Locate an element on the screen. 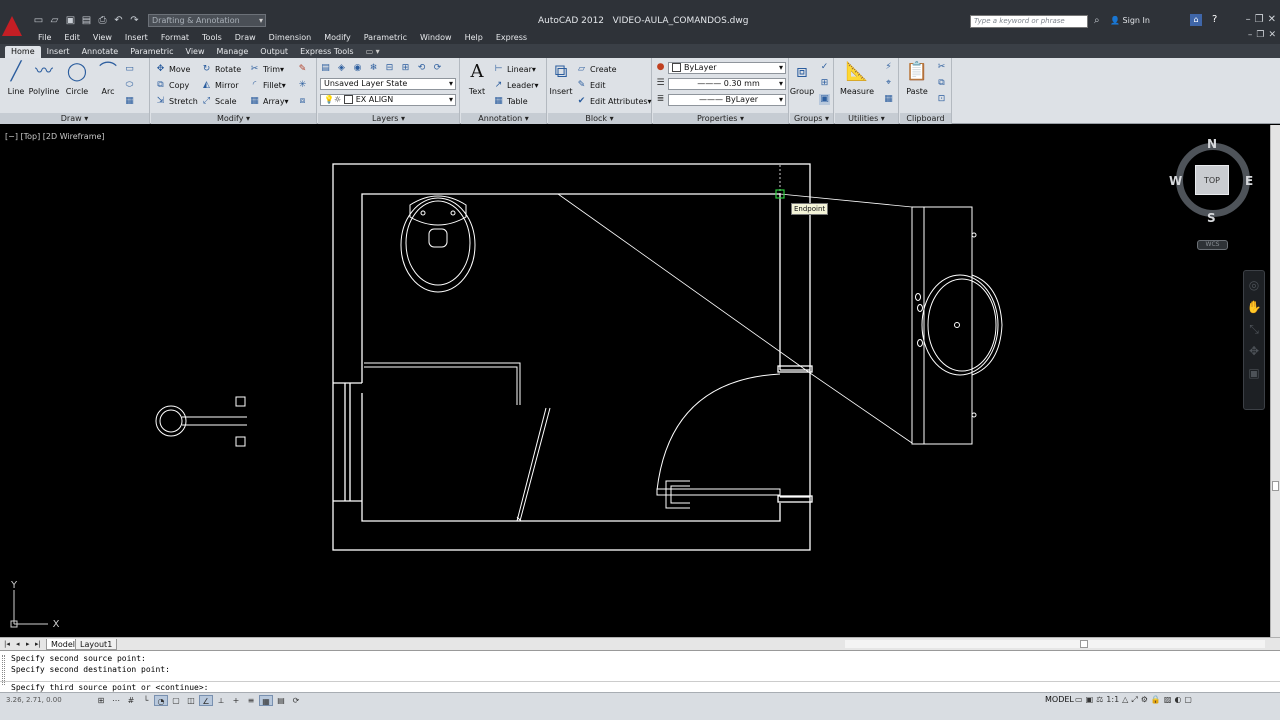  orbit-icon: ✥ is located at coordinates (1254, 351).